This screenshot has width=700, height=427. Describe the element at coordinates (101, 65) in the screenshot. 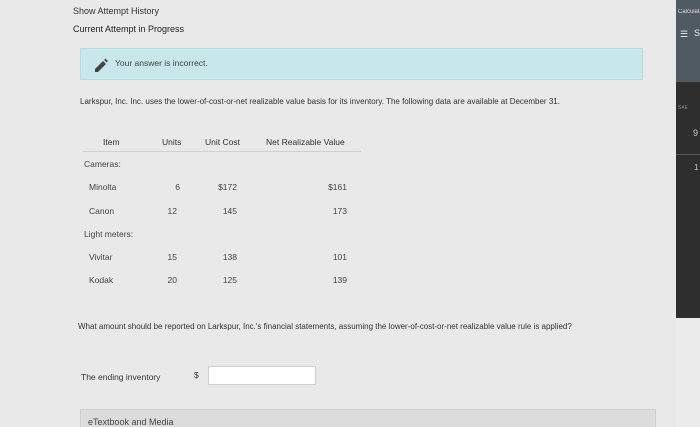

I see `pencil-icon` at that location.